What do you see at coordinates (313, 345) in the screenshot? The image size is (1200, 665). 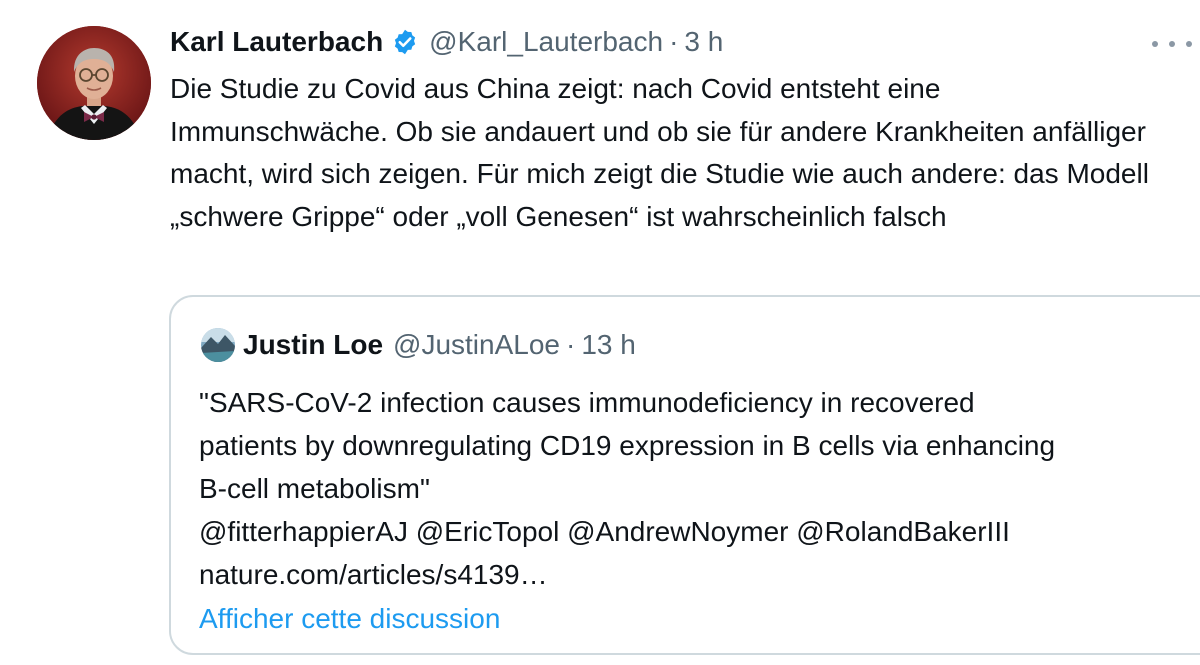 I see `quoted-author-name: Justin Loe` at bounding box center [313, 345].